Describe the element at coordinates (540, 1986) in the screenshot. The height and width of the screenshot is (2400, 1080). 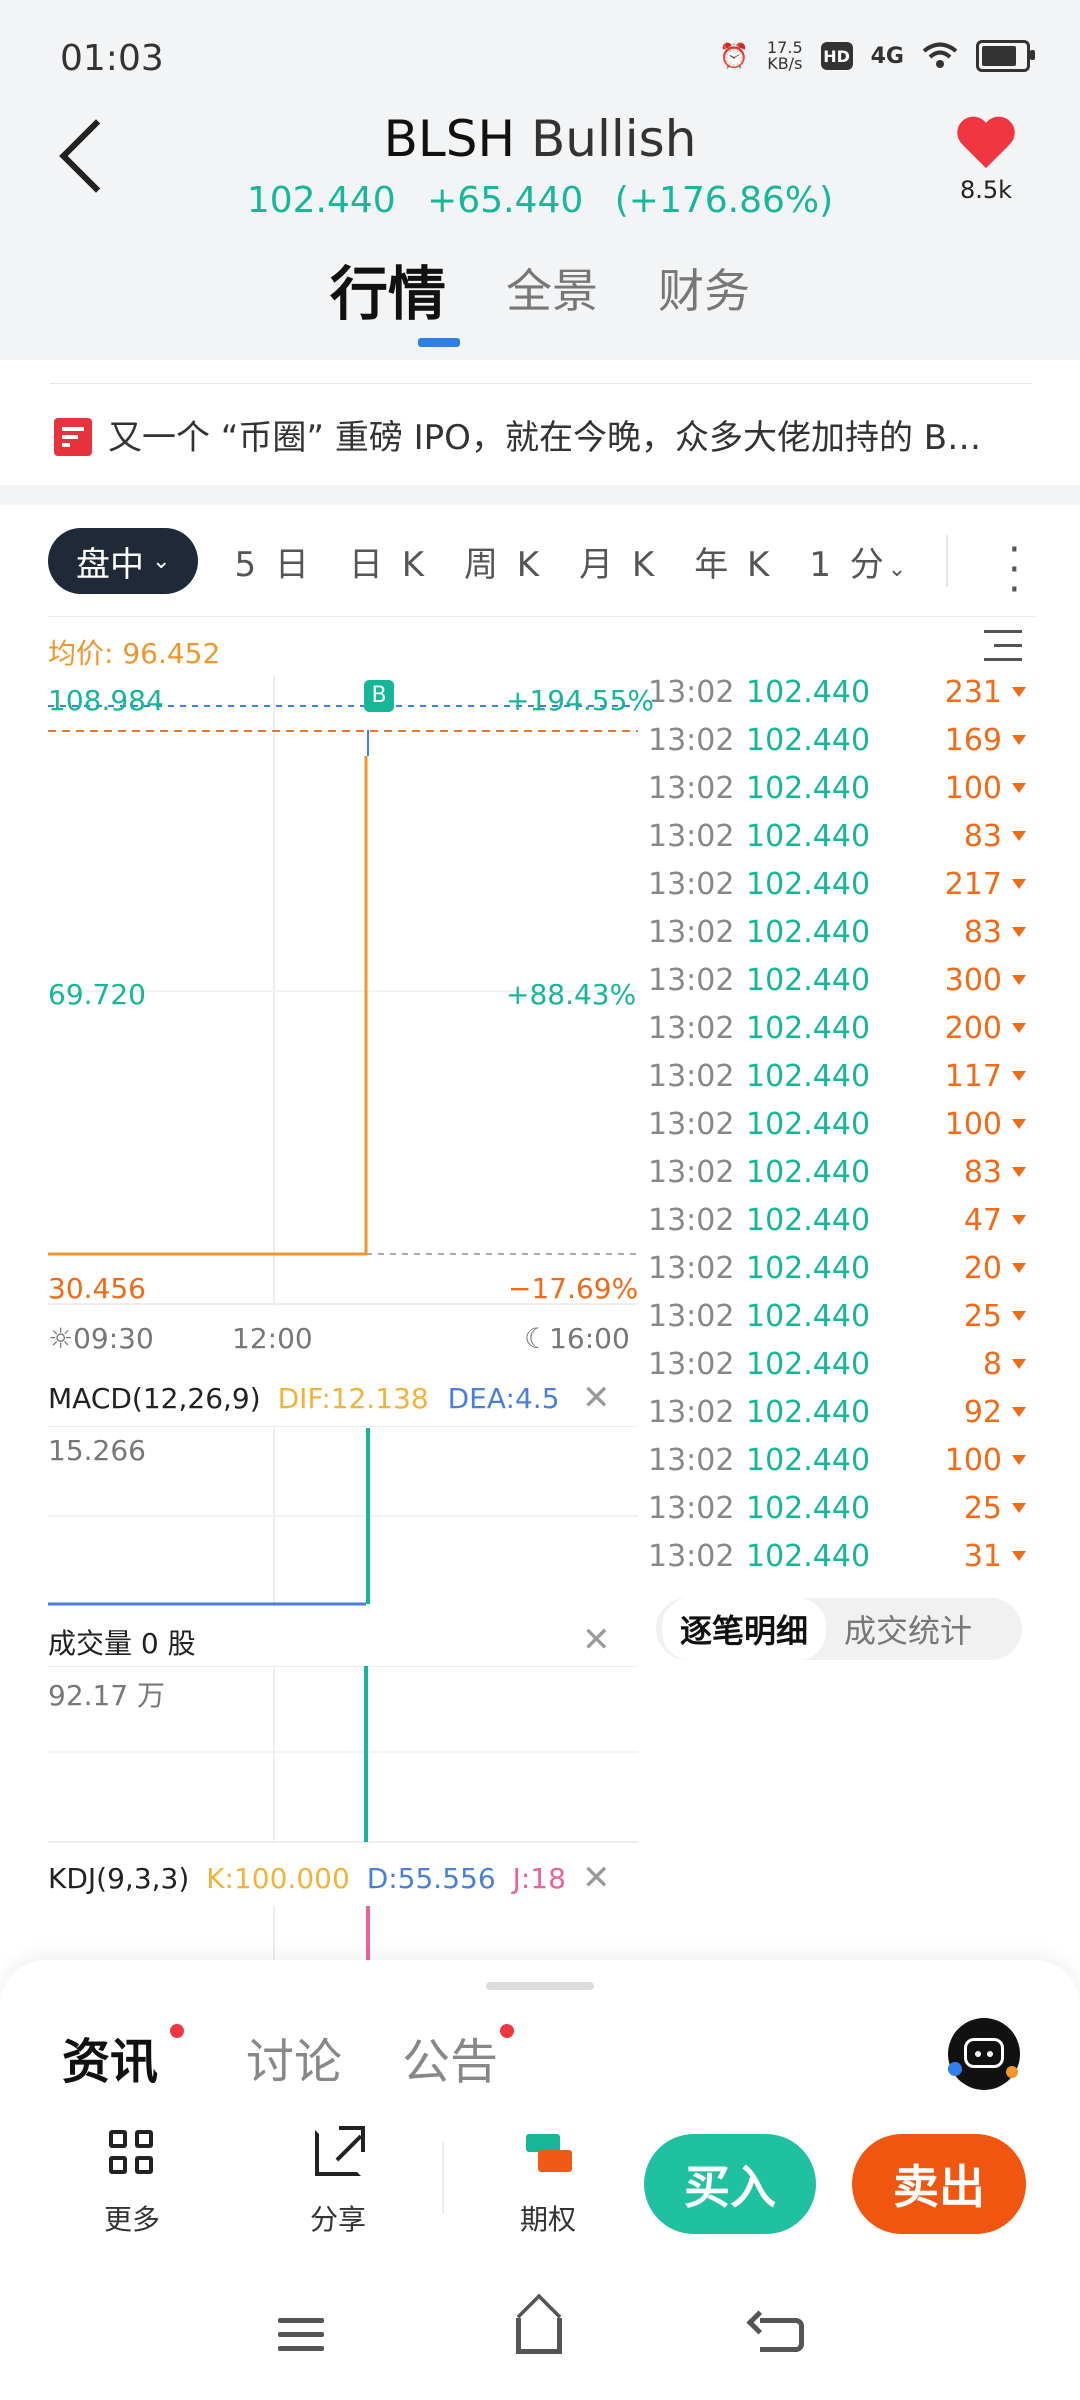
I see `sheet-handle` at that location.